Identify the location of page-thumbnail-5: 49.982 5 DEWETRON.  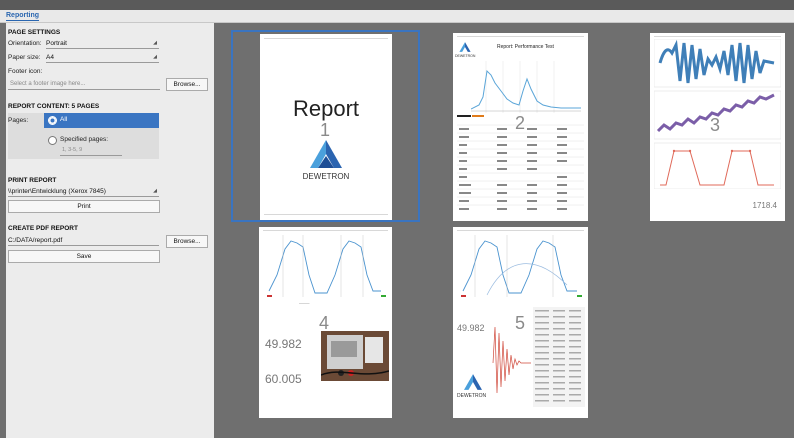
(520, 322).